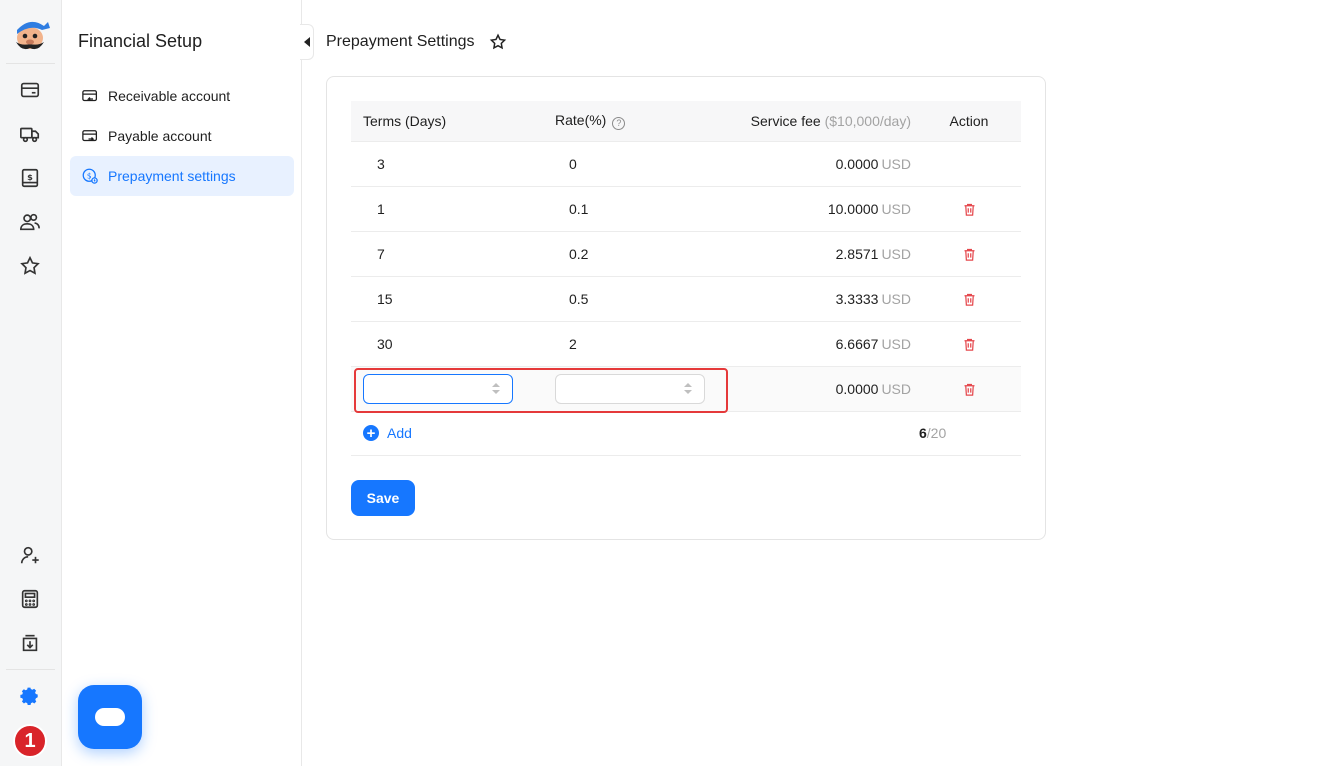 The height and width of the screenshot is (766, 1329). Describe the element at coordinates (30, 134) in the screenshot. I see `truck-icon` at that location.